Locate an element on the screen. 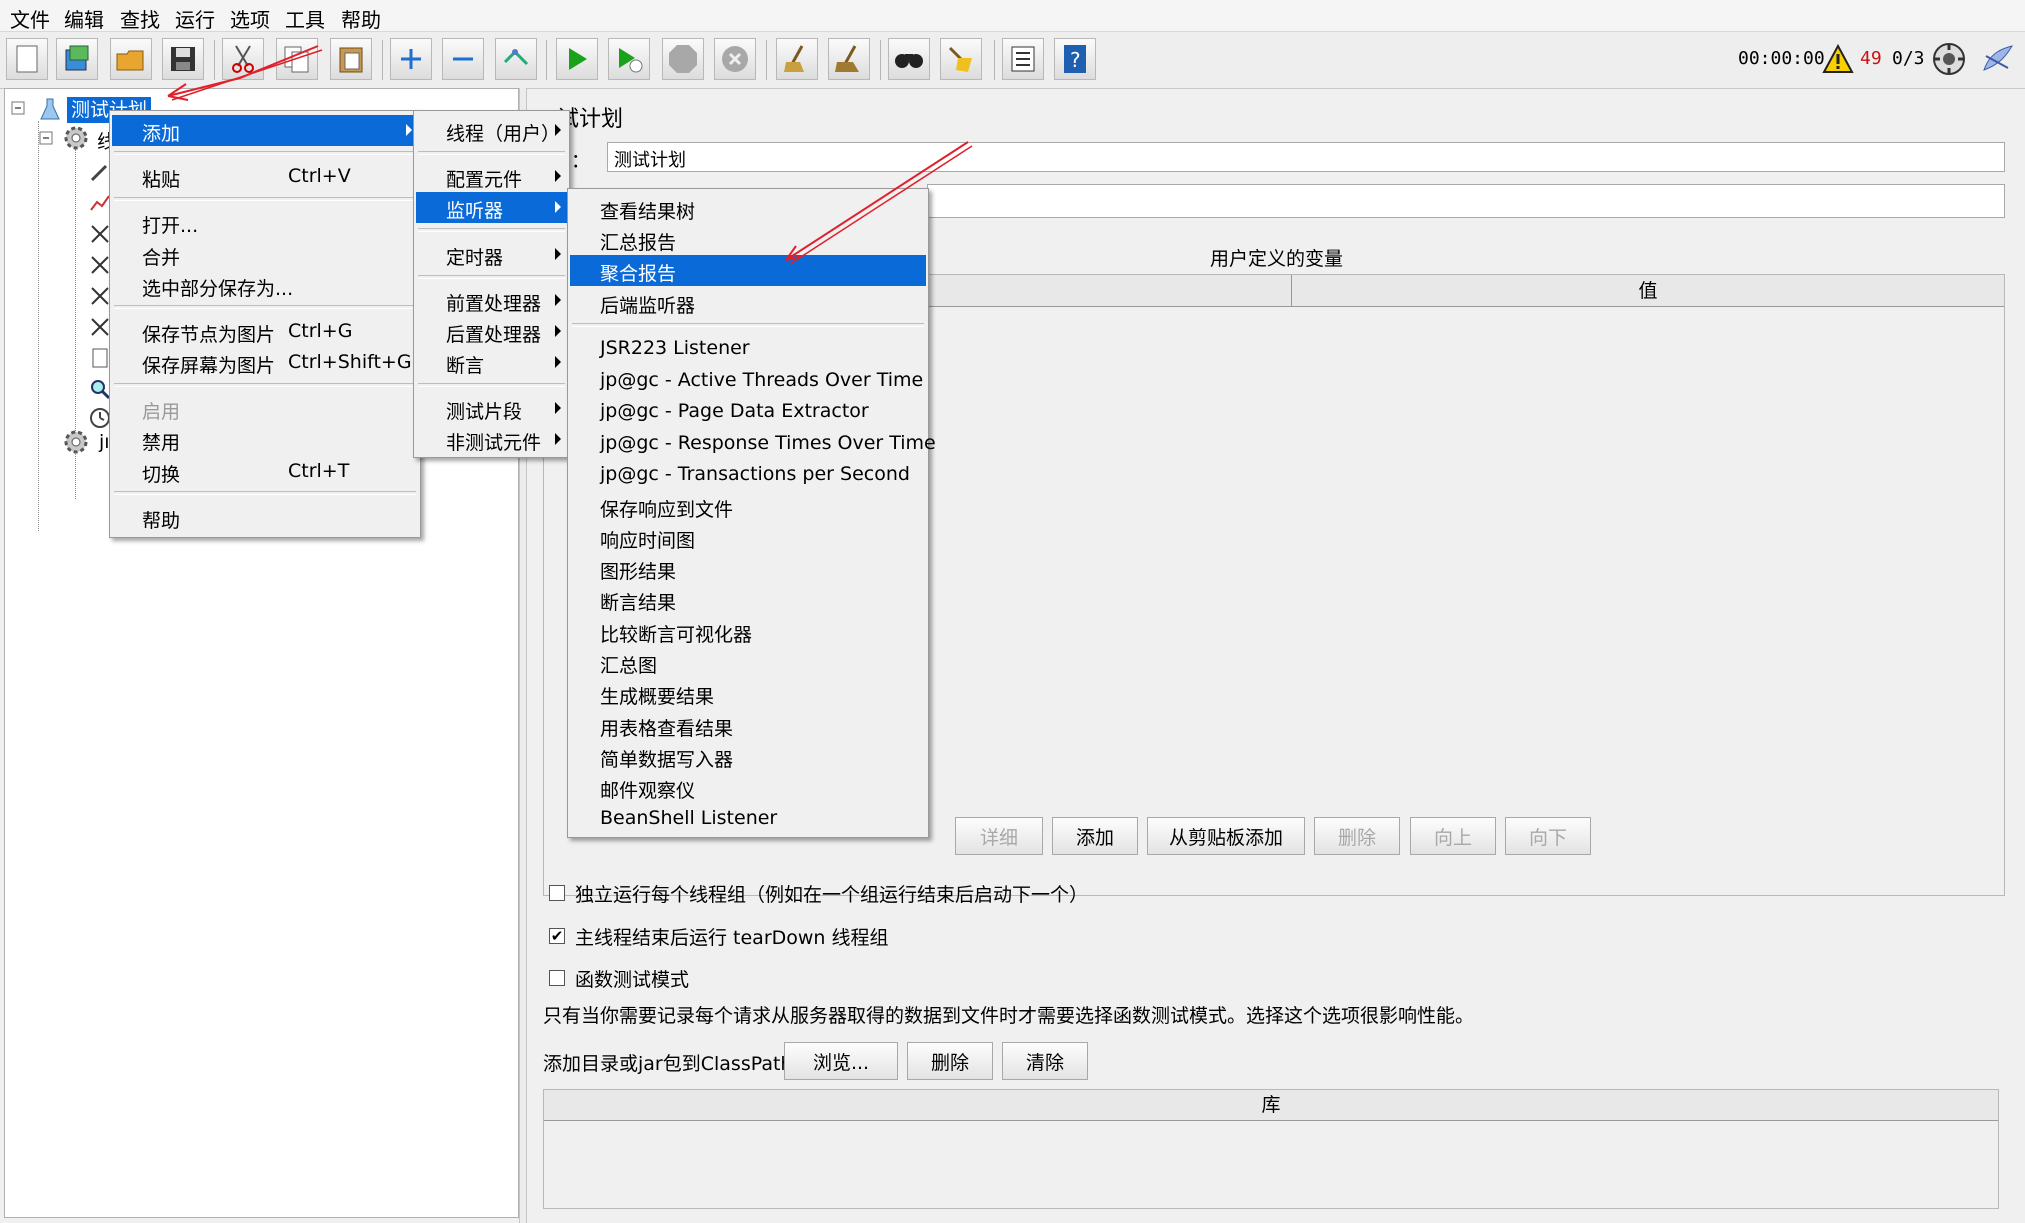  menu-file: 文件 is located at coordinates (30, 18).